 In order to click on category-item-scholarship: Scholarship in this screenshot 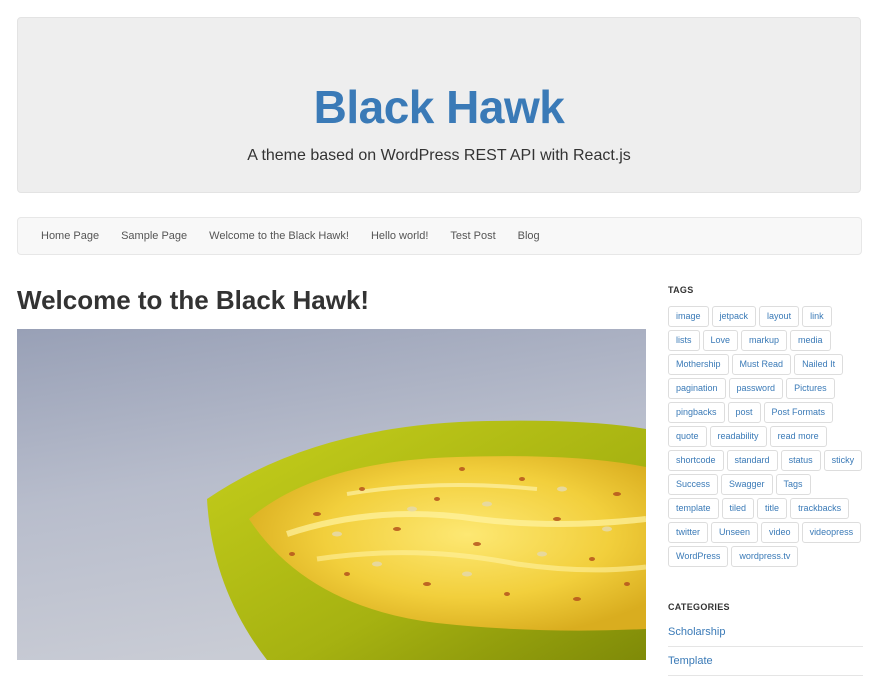, I will do `click(765, 635)`.